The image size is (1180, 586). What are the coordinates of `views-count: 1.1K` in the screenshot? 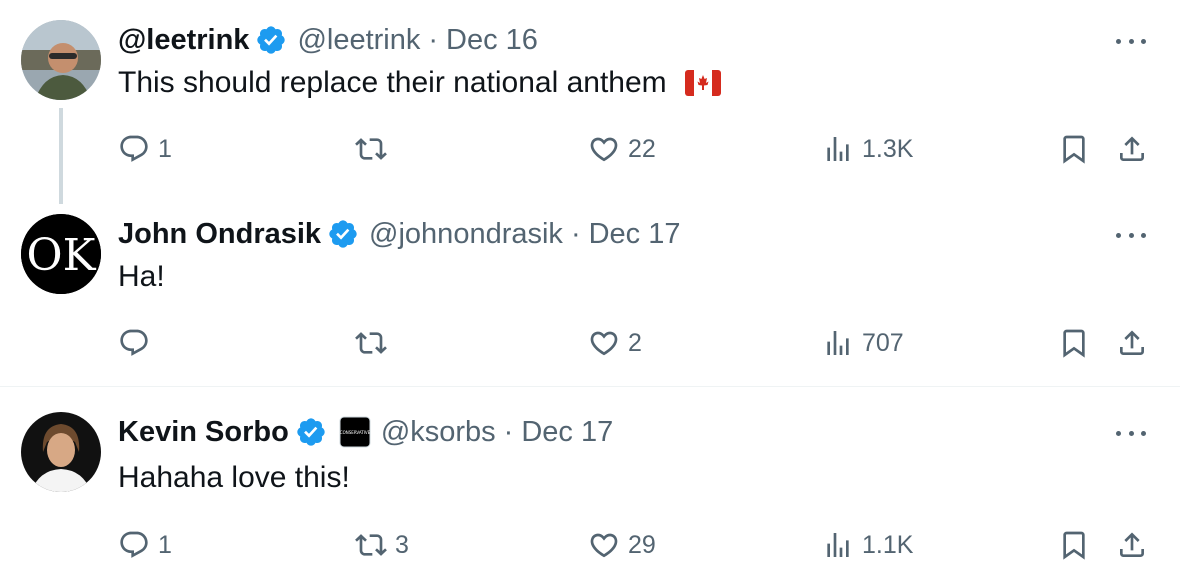 It's located at (888, 544).